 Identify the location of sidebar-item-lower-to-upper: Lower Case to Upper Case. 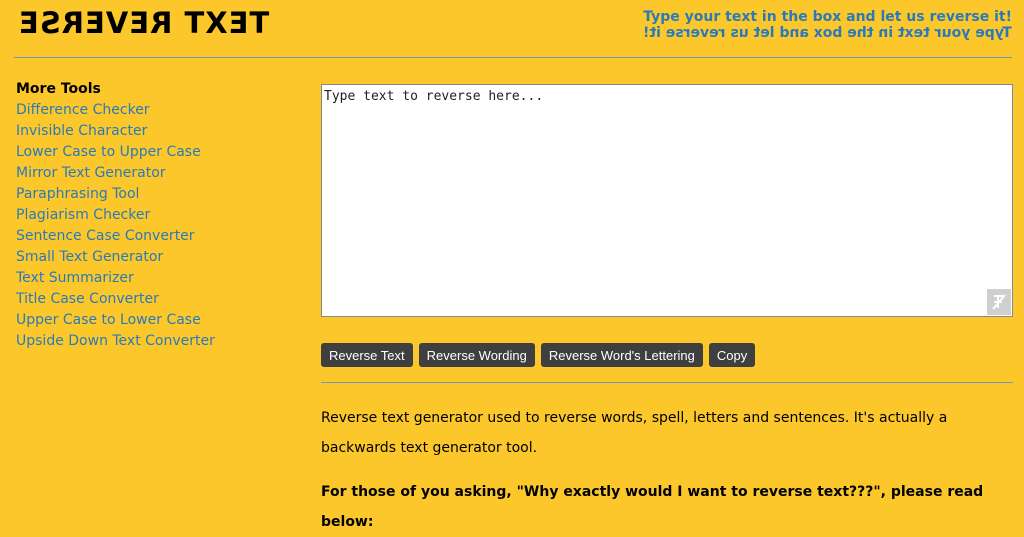
(156, 152).